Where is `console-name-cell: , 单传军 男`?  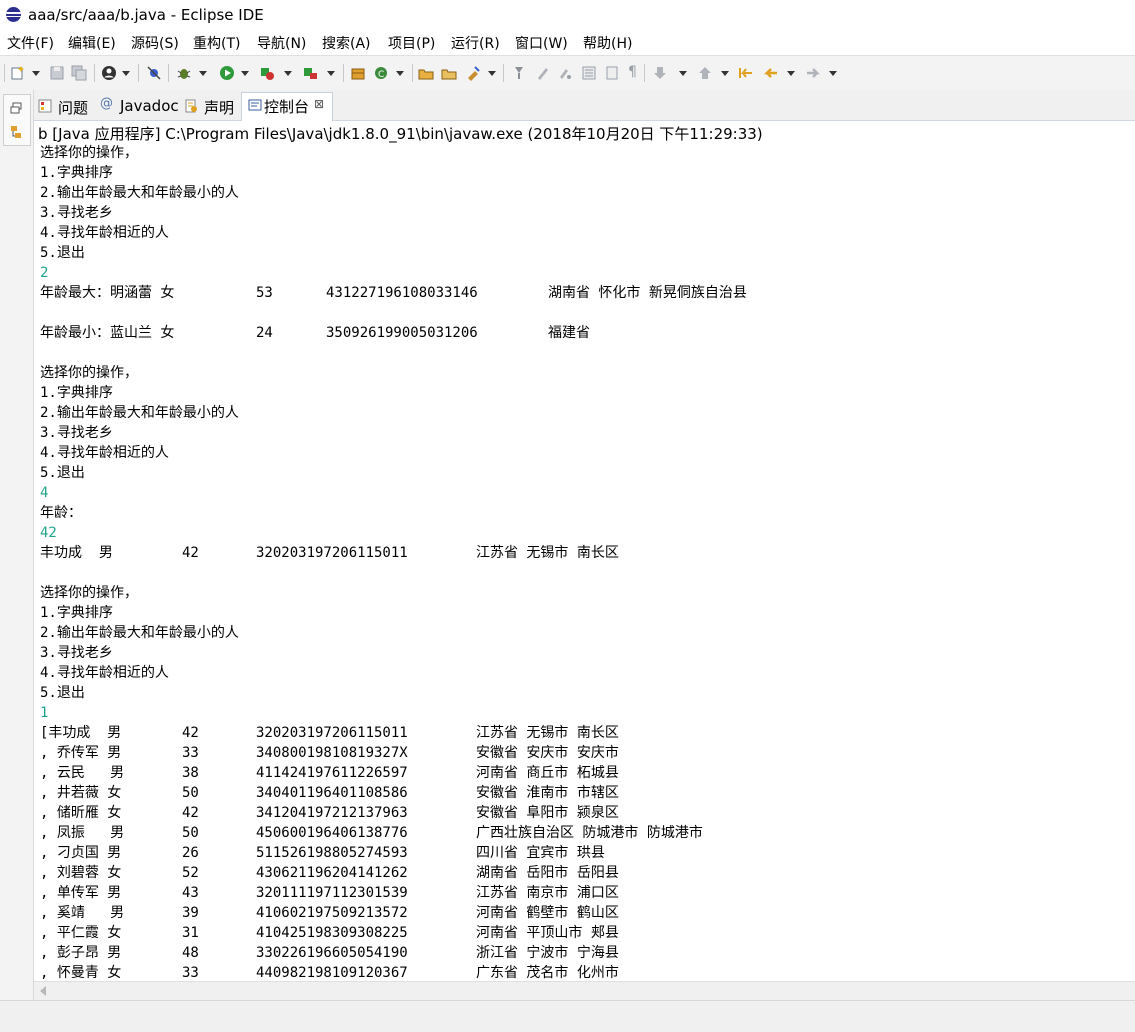 console-name-cell: , 单传军 男 is located at coordinates (81, 893).